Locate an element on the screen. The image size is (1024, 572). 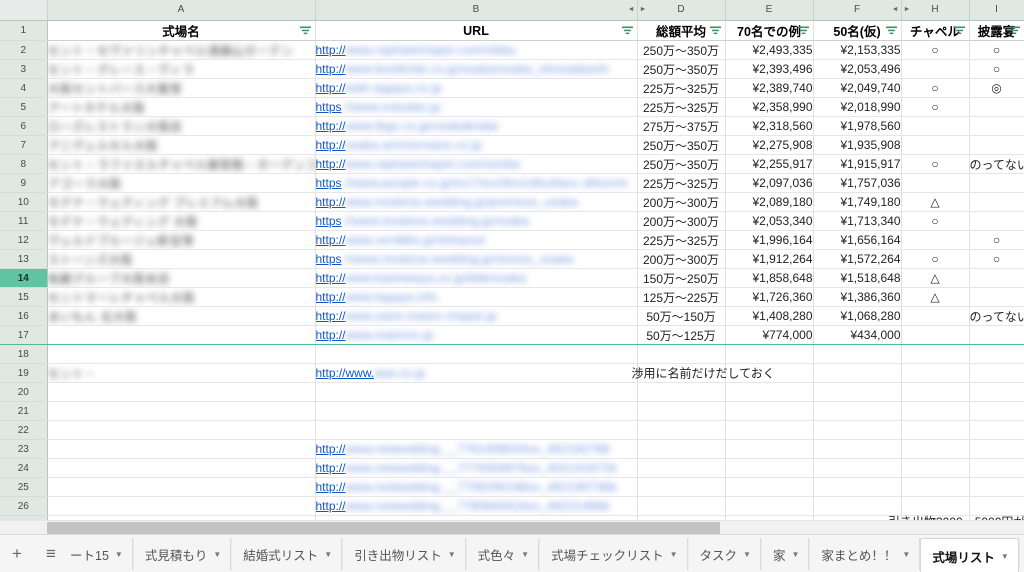
cell-average-total: 渉用に名前だけだしておく is located at coordinates (703, 373).